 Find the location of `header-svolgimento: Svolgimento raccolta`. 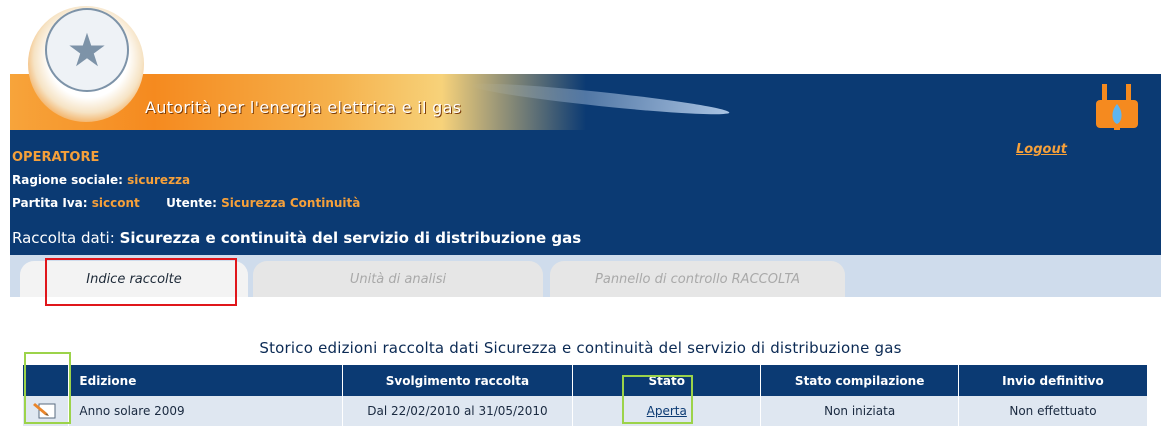

header-svolgimento: Svolgimento raccolta is located at coordinates (458, 380).